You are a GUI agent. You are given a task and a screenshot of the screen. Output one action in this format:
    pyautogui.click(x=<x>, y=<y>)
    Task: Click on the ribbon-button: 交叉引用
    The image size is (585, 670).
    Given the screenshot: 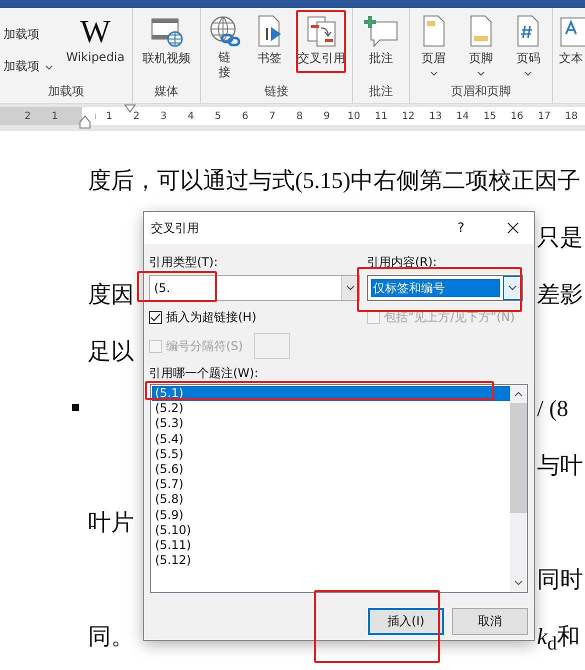 What is the action you would take?
    pyautogui.click(x=322, y=40)
    